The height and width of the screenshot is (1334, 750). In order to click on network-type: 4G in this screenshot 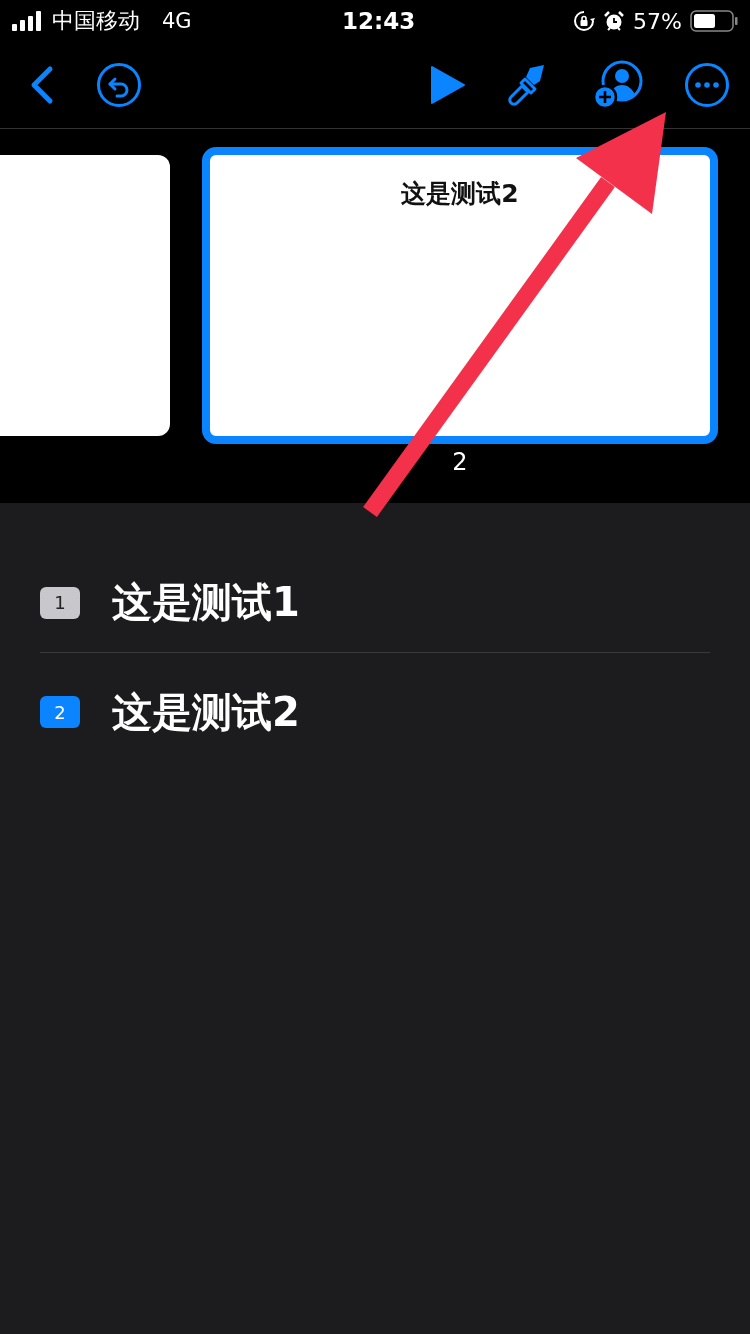, I will do `click(177, 21)`.